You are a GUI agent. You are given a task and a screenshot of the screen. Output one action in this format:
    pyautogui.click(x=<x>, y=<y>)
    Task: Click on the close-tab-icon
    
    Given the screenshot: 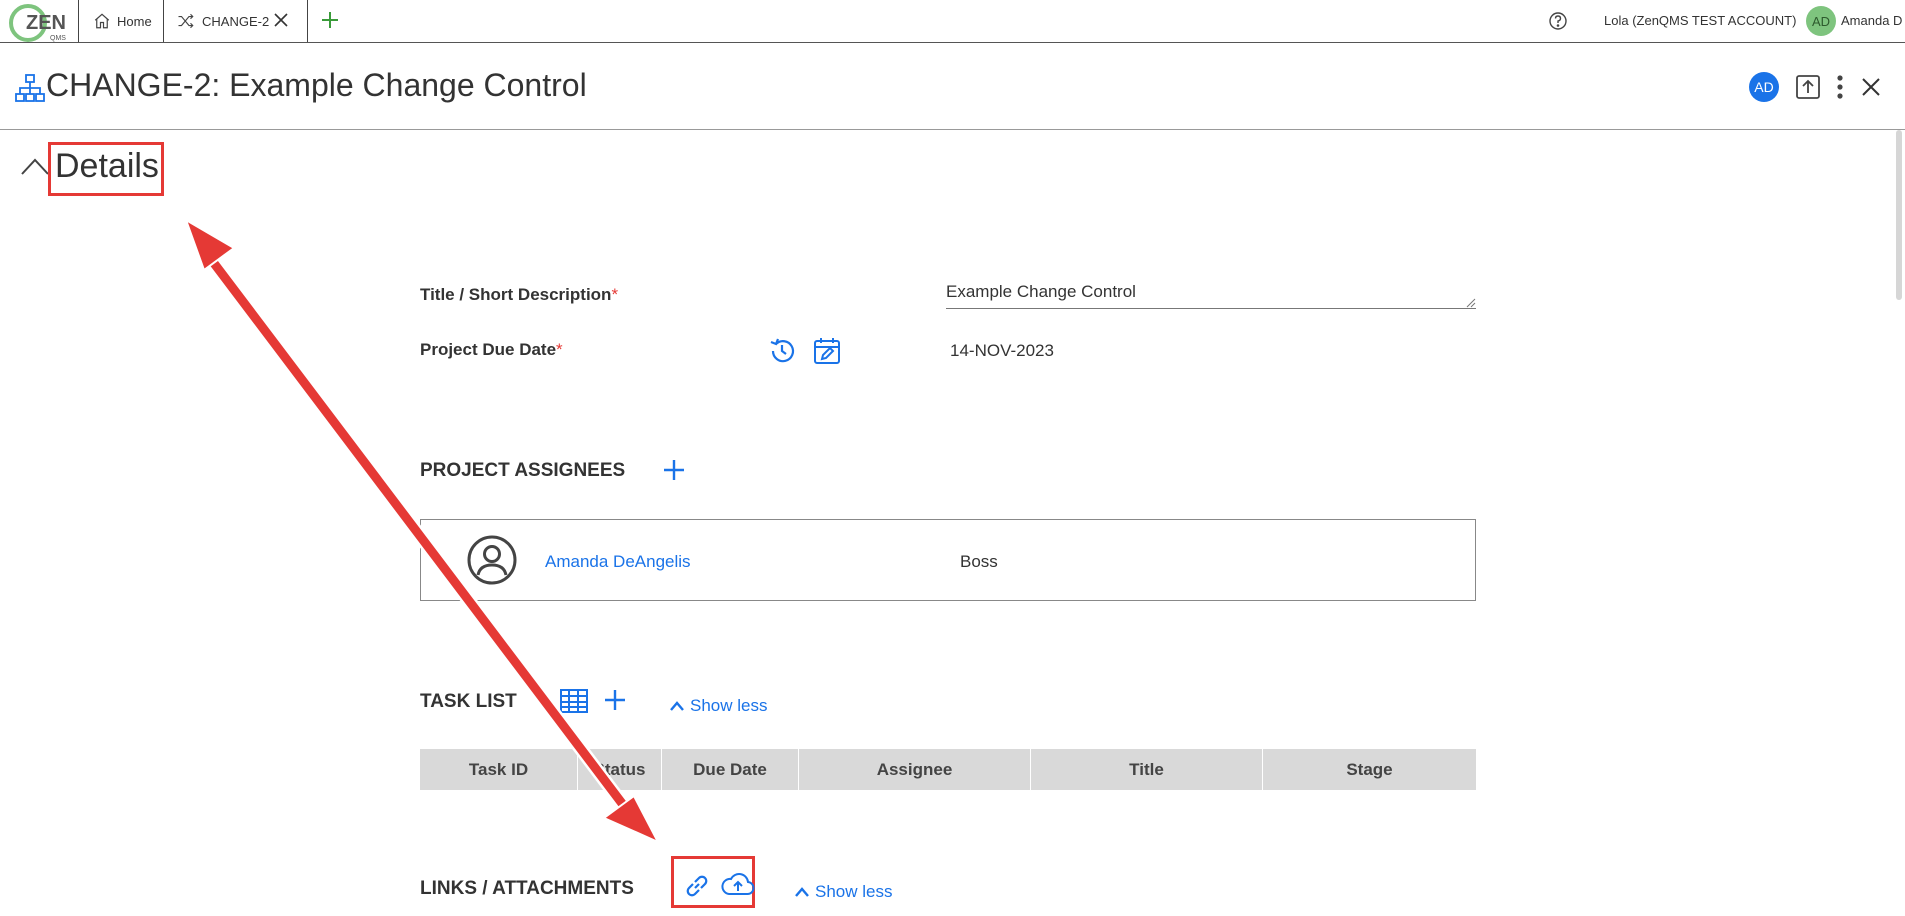 What is the action you would take?
    pyautogui.click(x=281, y=20)
    